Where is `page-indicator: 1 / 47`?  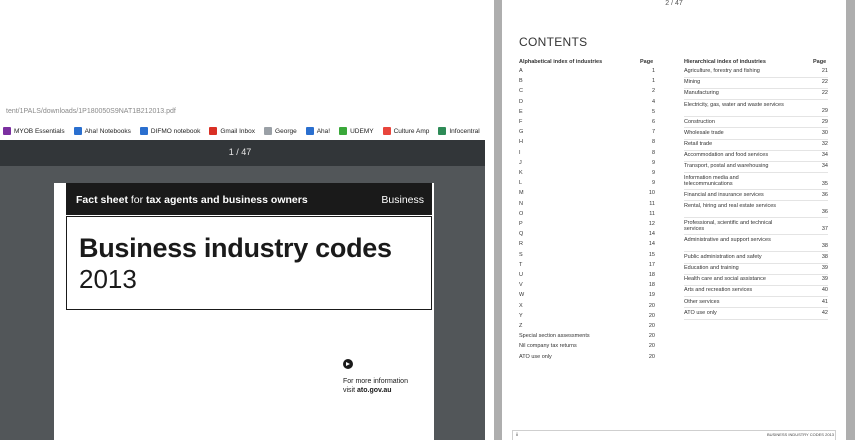 page-indicator: 1 / 47 is located at coordinates (240, 152).